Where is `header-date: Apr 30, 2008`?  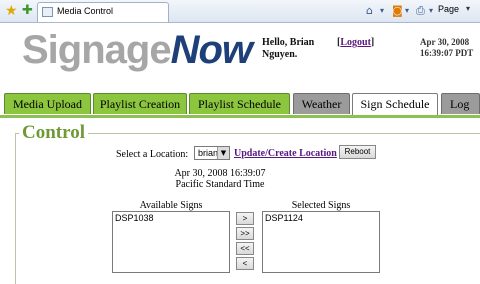
header-date: Apr 30, 2008 is located at coordinates (445, 42).